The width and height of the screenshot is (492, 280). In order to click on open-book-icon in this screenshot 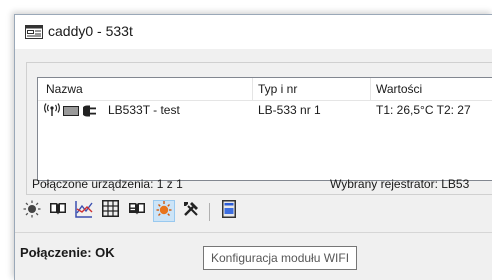, I will do `click(137, 211)`.